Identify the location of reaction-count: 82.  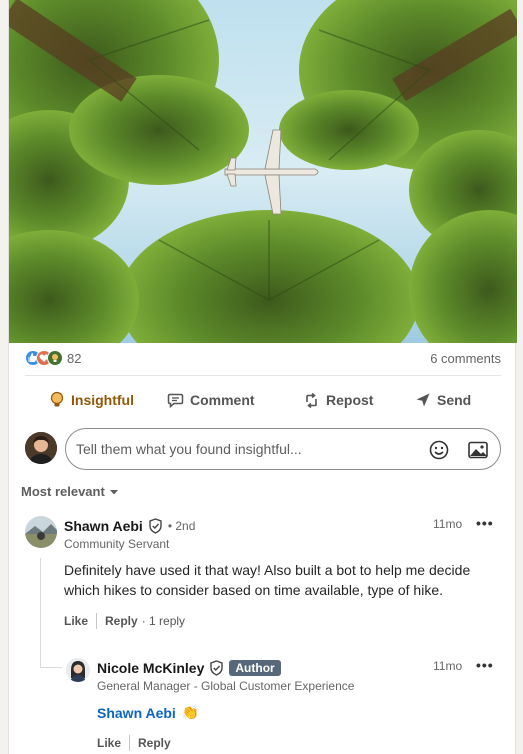
(74, 358).